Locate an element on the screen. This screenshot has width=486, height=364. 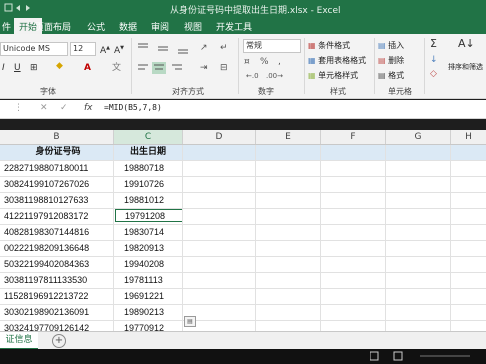
birth-date-cell: 19940208 is located at coordinates (153, 264).